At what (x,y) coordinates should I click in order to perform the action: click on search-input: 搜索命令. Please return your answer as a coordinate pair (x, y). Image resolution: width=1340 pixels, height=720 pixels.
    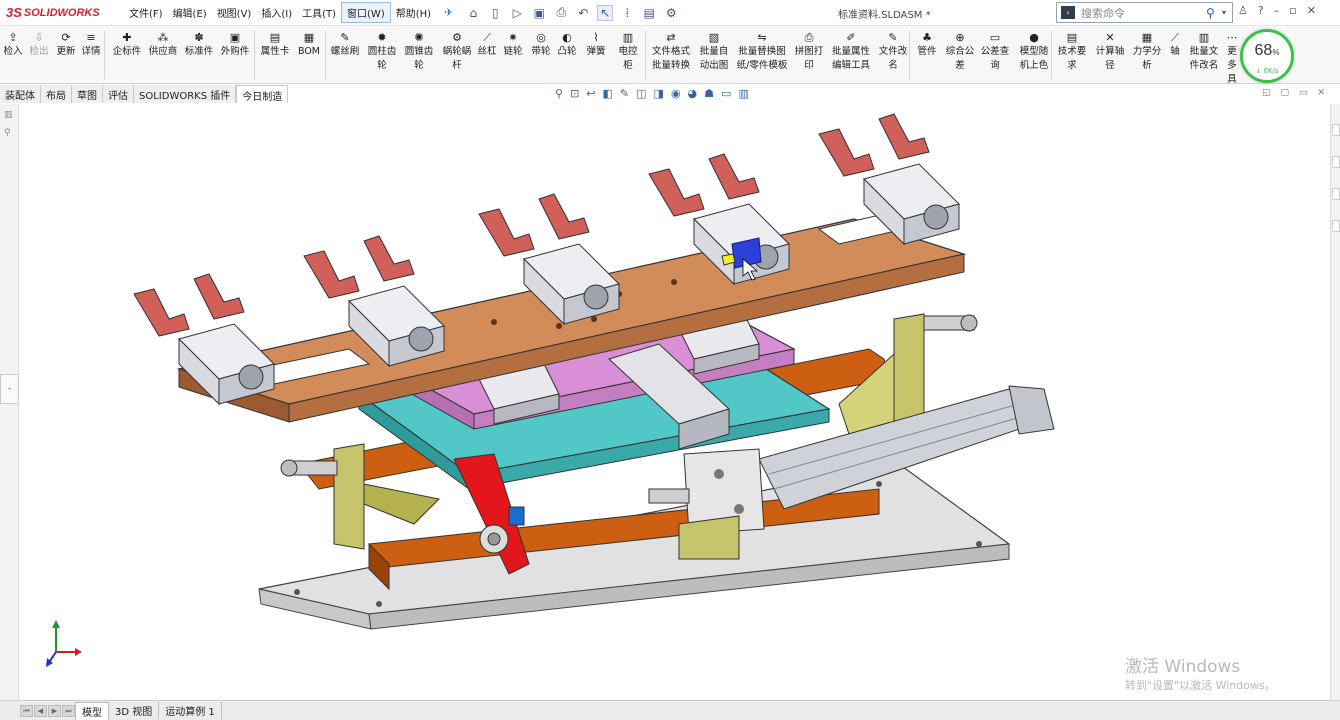
    Looking at the image, I should click on (1143, 13).